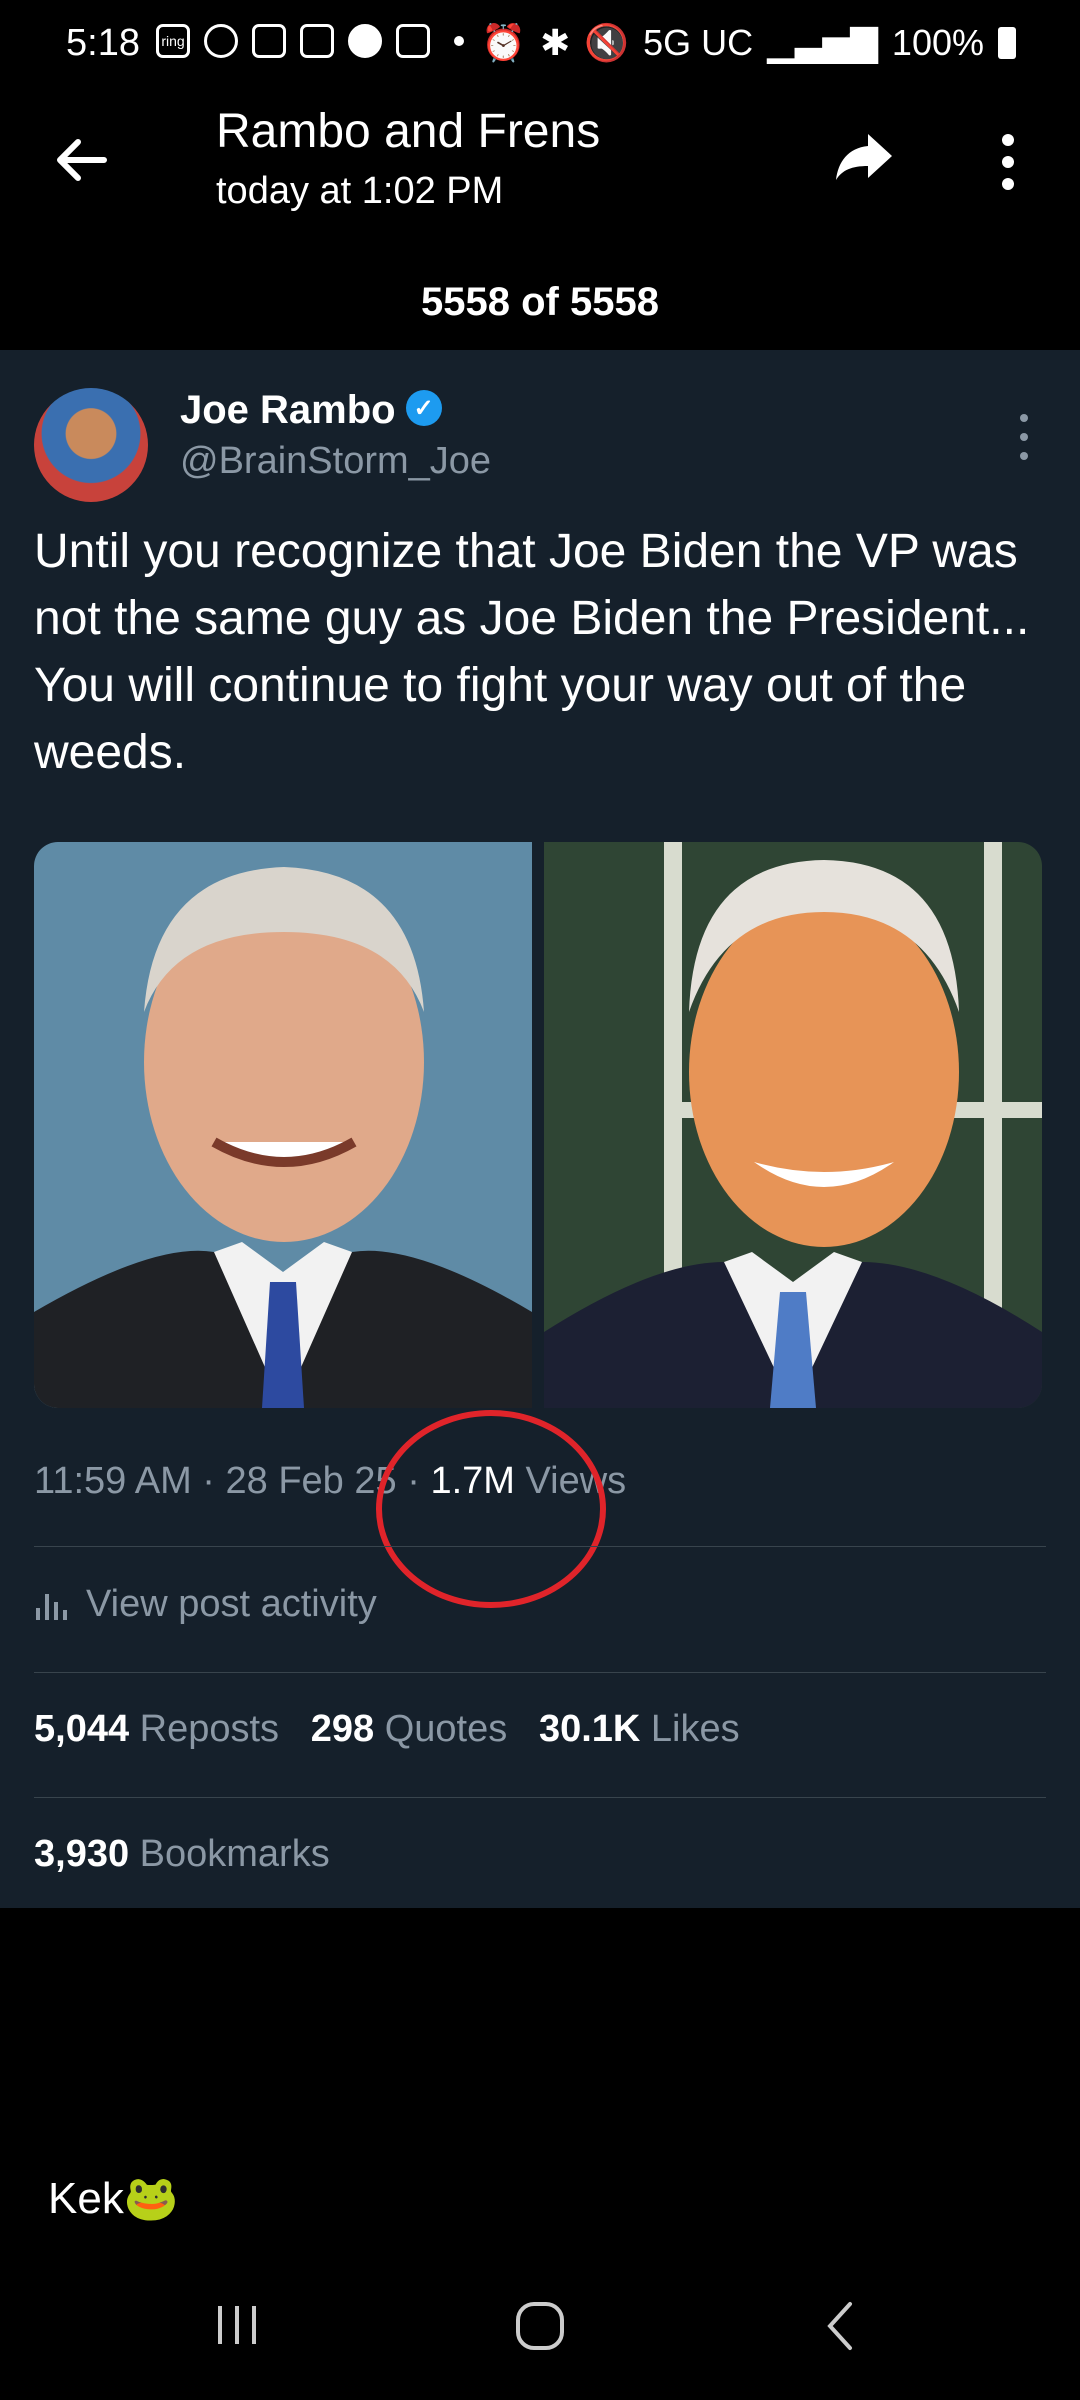  I want to click on likes-count: 30.1K, so click(589, 1729).